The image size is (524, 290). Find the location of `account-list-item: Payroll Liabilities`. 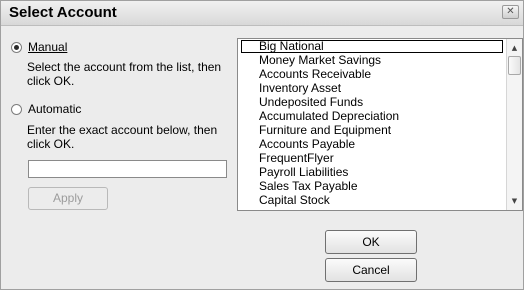

account-list-item: Payroll Liabilities is located at coordinates (372, 172).